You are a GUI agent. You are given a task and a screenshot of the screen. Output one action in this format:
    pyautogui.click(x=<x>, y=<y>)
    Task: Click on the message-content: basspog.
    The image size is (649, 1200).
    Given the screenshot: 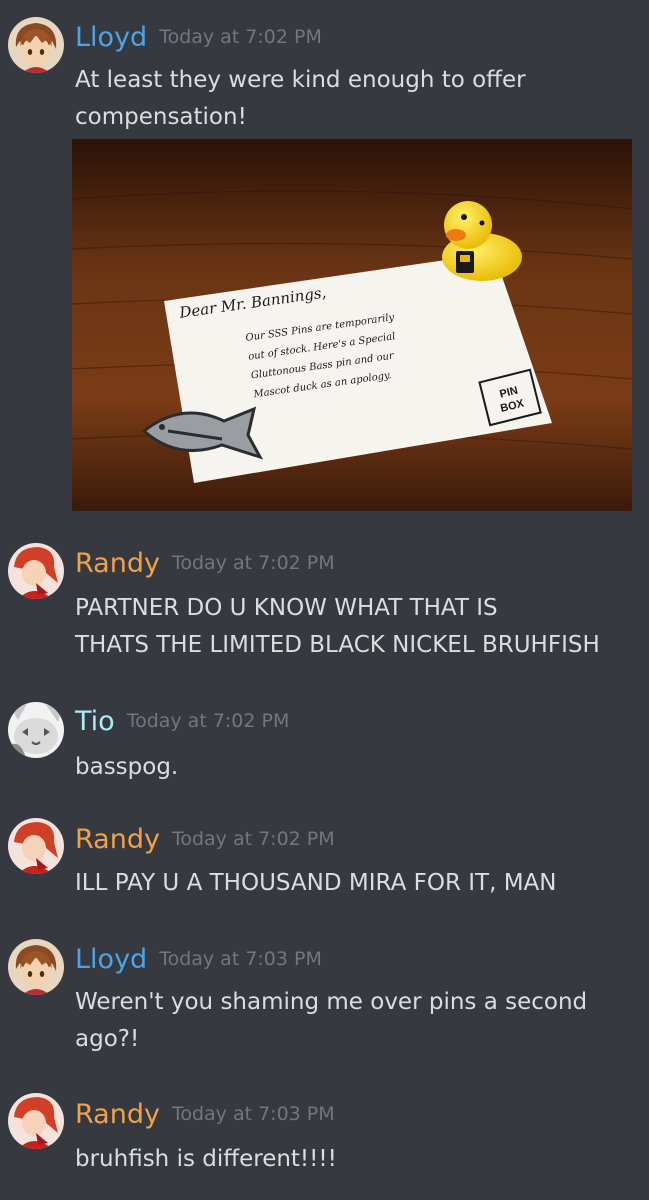 What is the action you would take?
    pyautogui.click(x=357, y=767)
    